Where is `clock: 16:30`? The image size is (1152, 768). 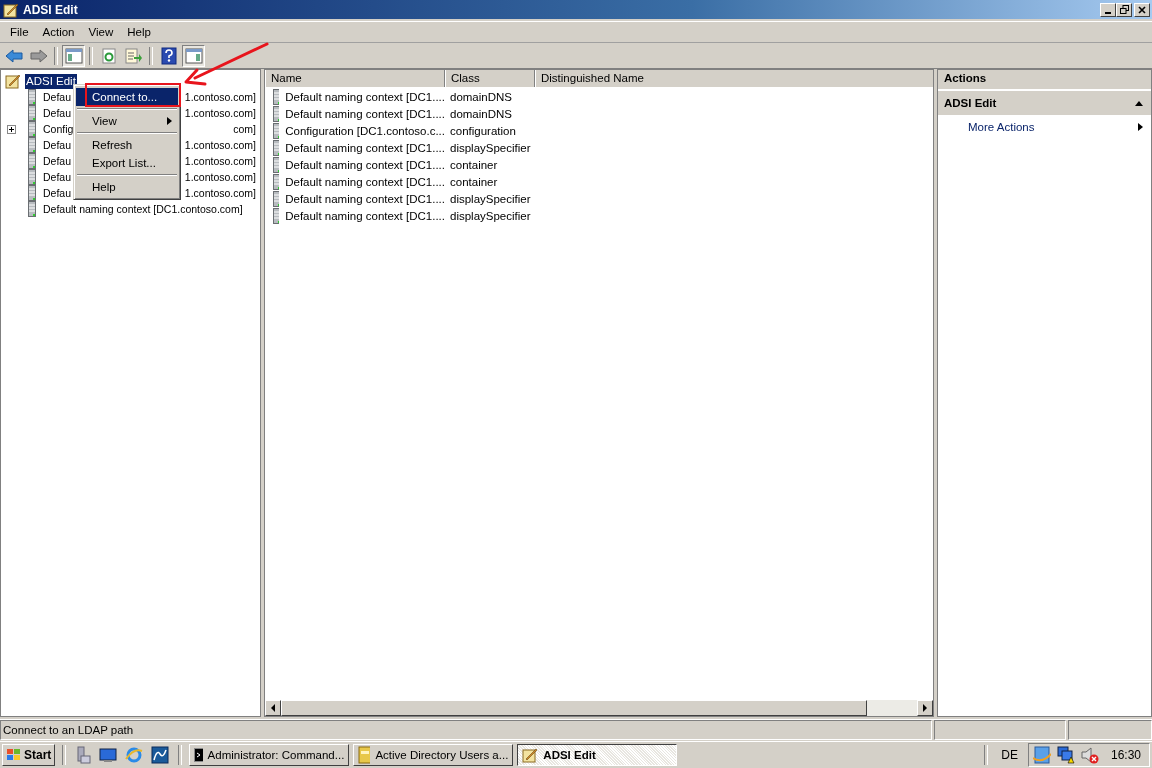 clock: 16:30 is located at coordinates (1125, 755).